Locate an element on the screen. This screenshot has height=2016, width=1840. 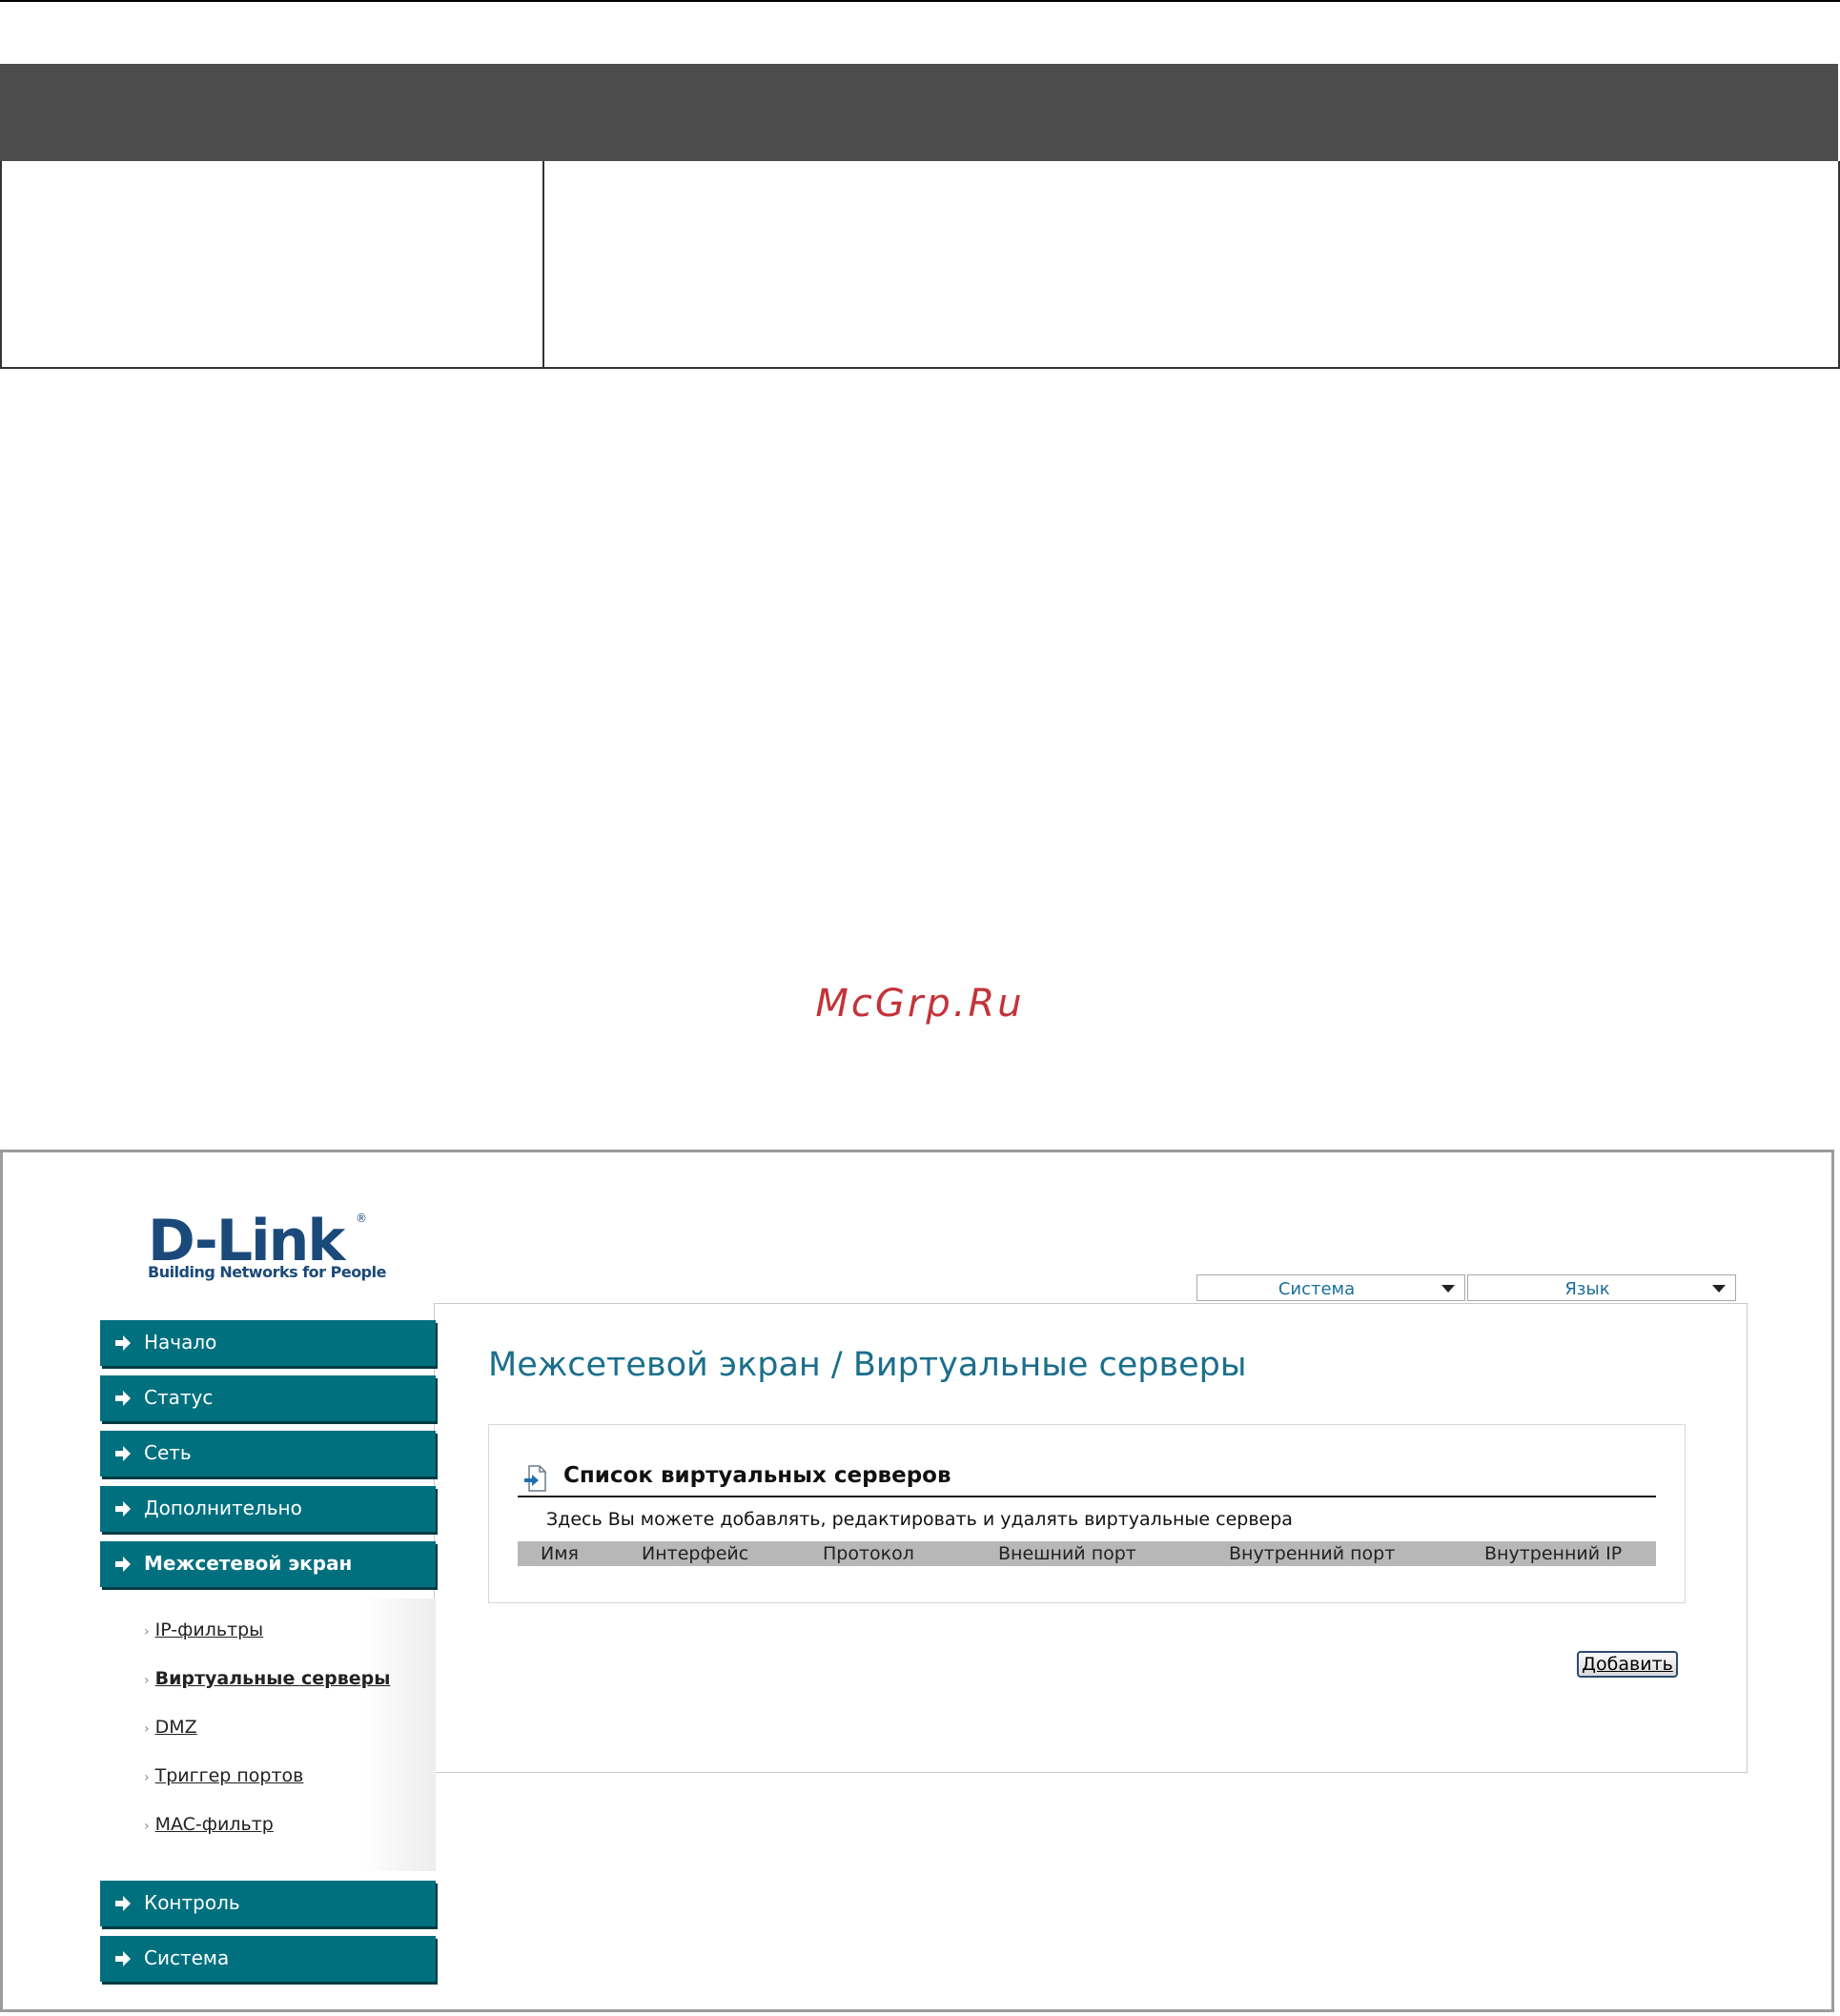
doc-table-body is located at coordinates (920, 265).